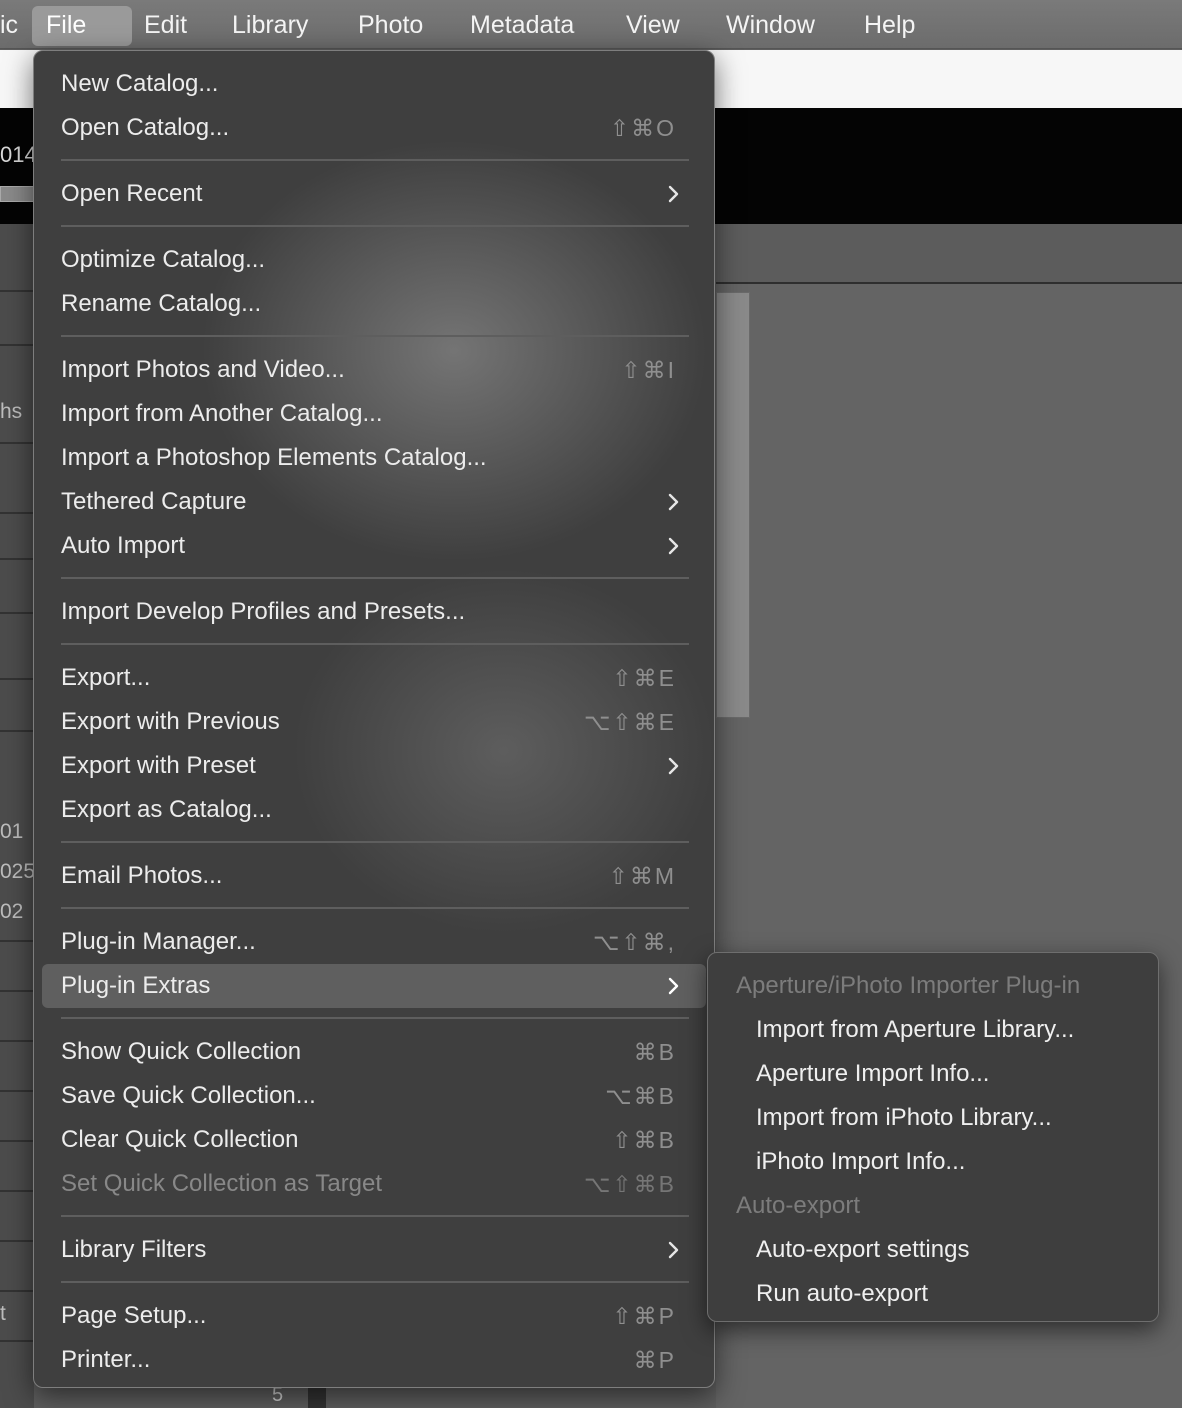 The height and width of the screenshot is (1408, 1182). Describe the element at coordinates (642, 128) in the screenshot. I see `shortcut-label: ⇧⌘O` at that location.